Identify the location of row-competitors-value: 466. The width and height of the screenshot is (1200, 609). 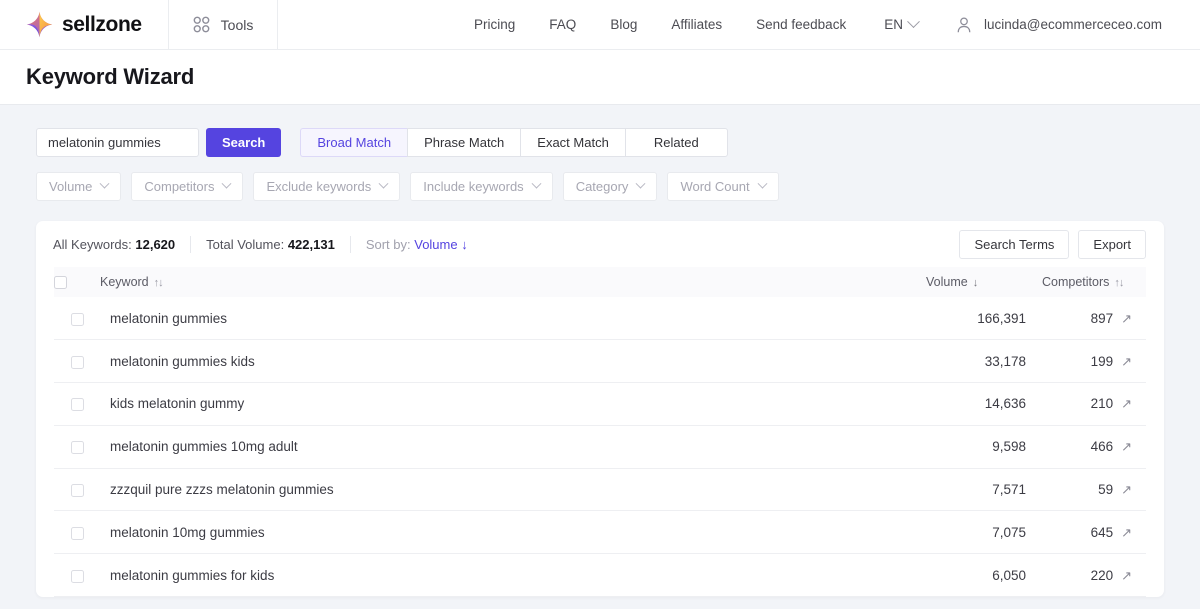
(1102, 447).